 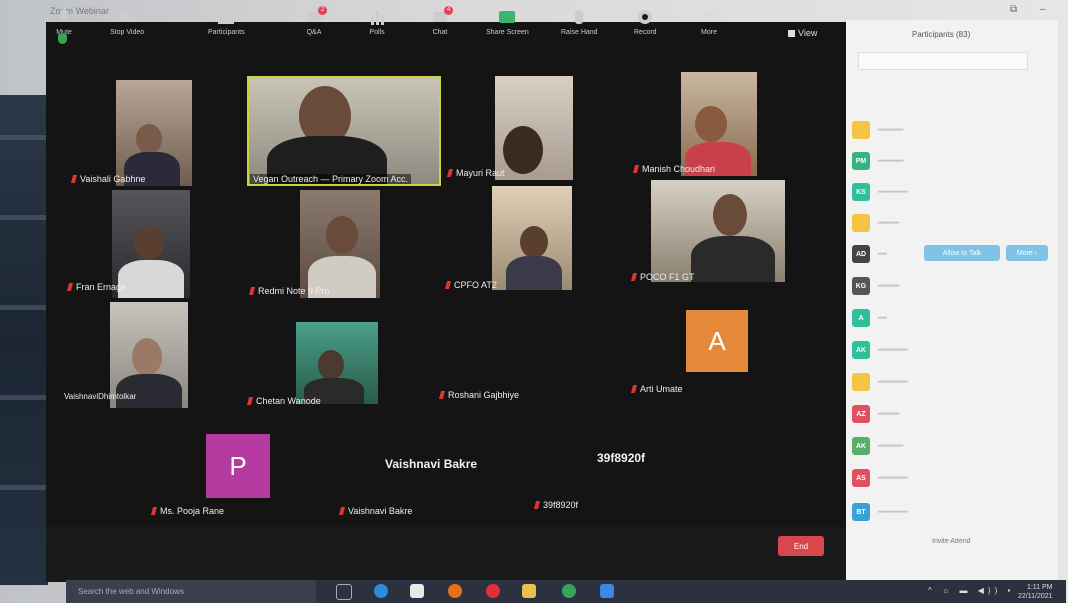 I want to click on raise-hand-button: Raise Hand, so click(x=579, y=18).